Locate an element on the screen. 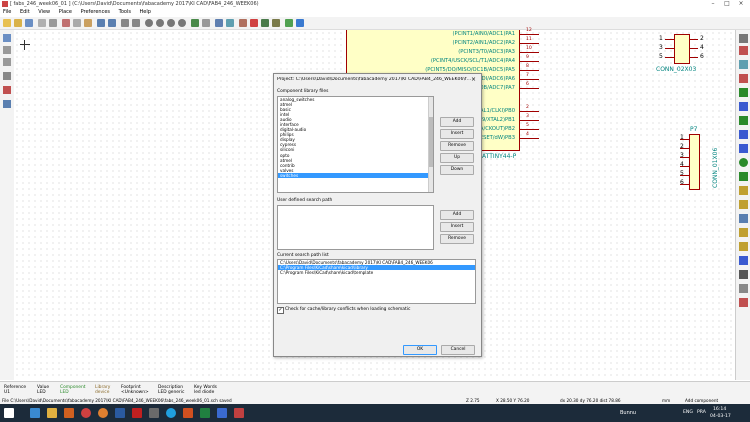  wire-entry-icon is located at coordinates (743, 120).